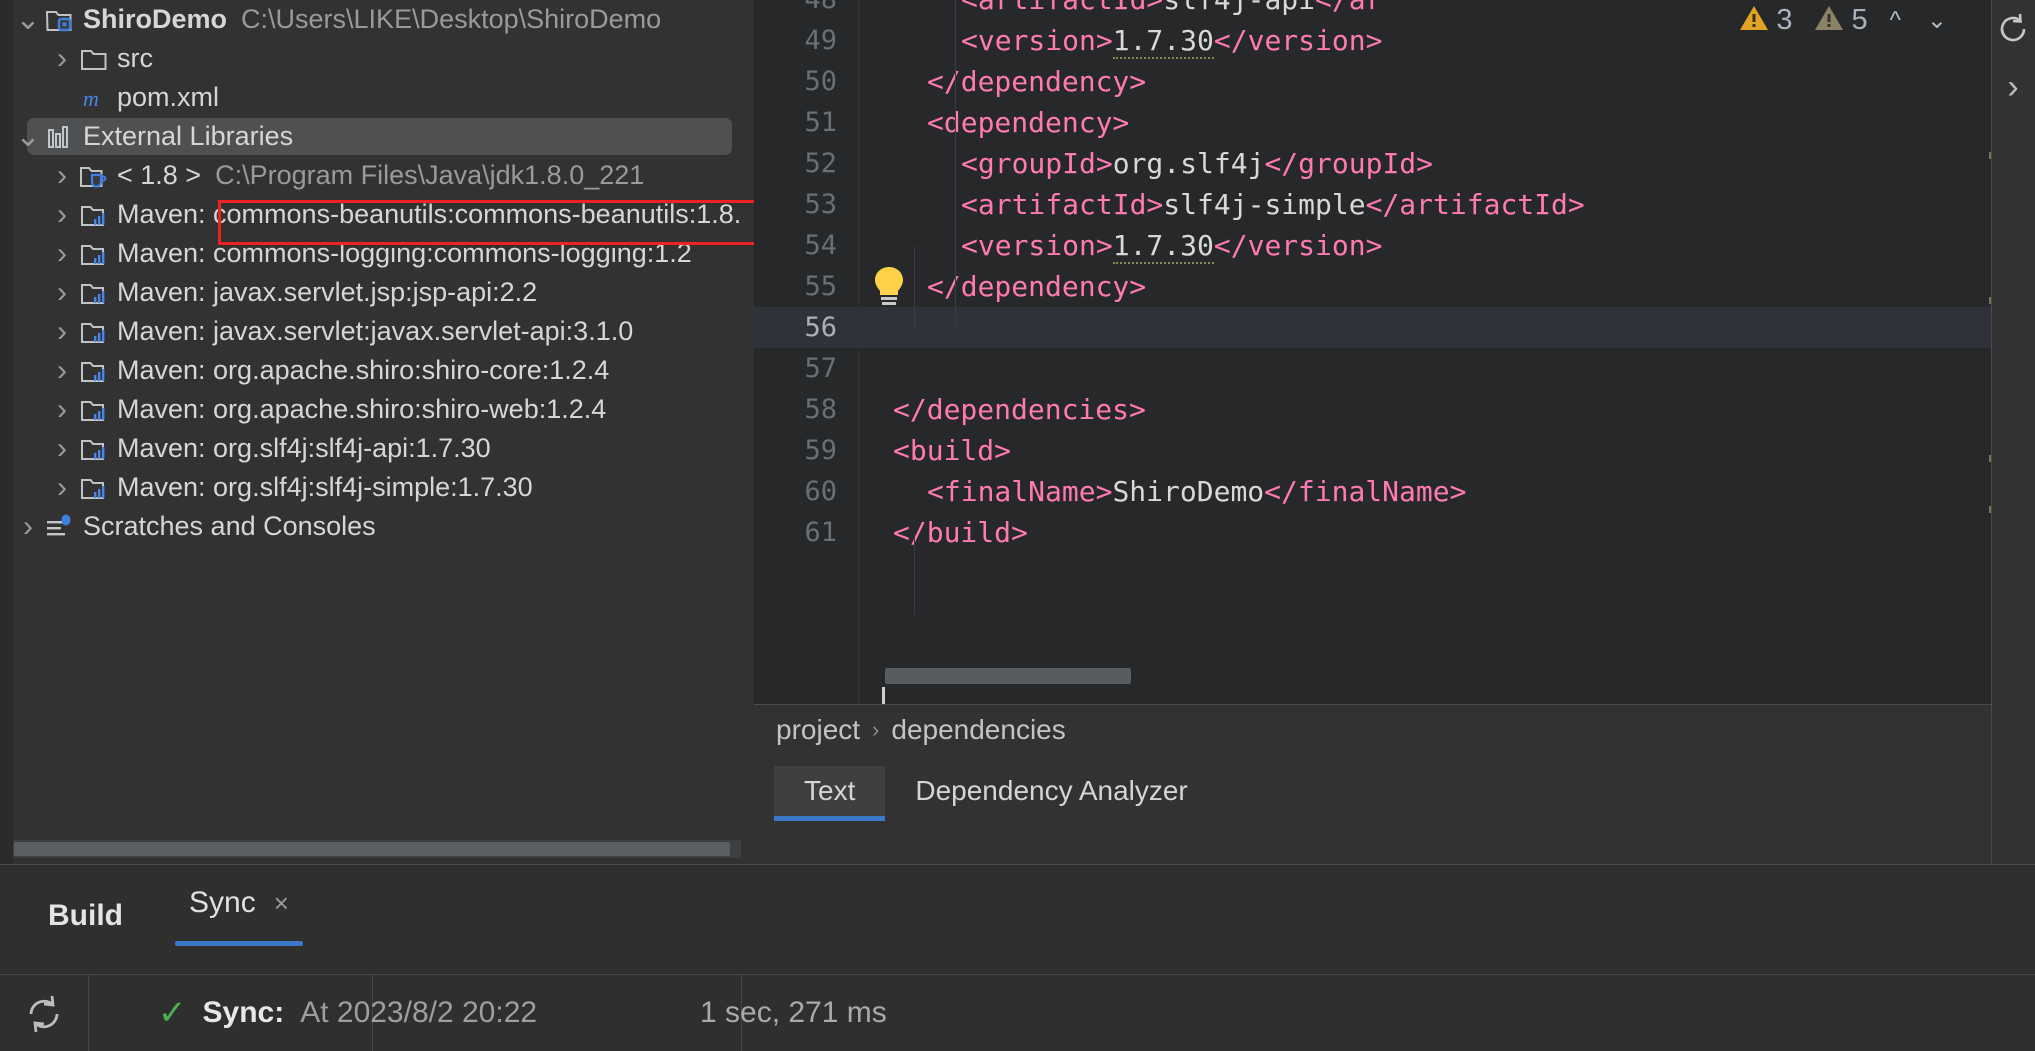 The height and width of the screenshot is (1051, 2035). Describe the element at coordinates (820, 327) in the screenshot. I see `line-number: 56` at that location.